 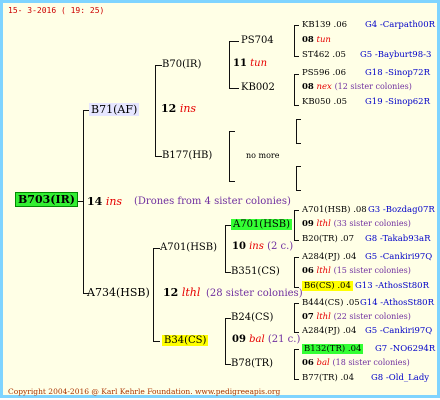 I want to click on leaf-row: KB050 .05, so click(x=325, y=102).